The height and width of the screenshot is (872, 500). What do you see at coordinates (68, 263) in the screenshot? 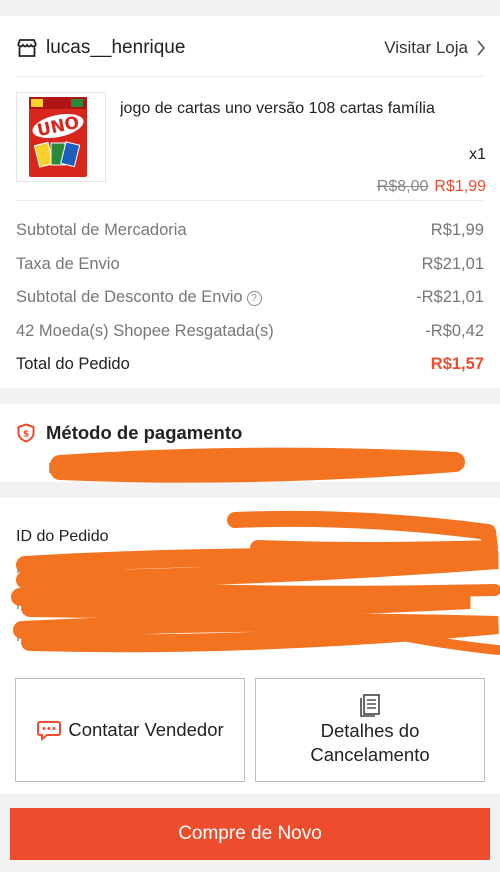
I see `summary-label: Taxa de Envio` at bounding box center [68, 263].